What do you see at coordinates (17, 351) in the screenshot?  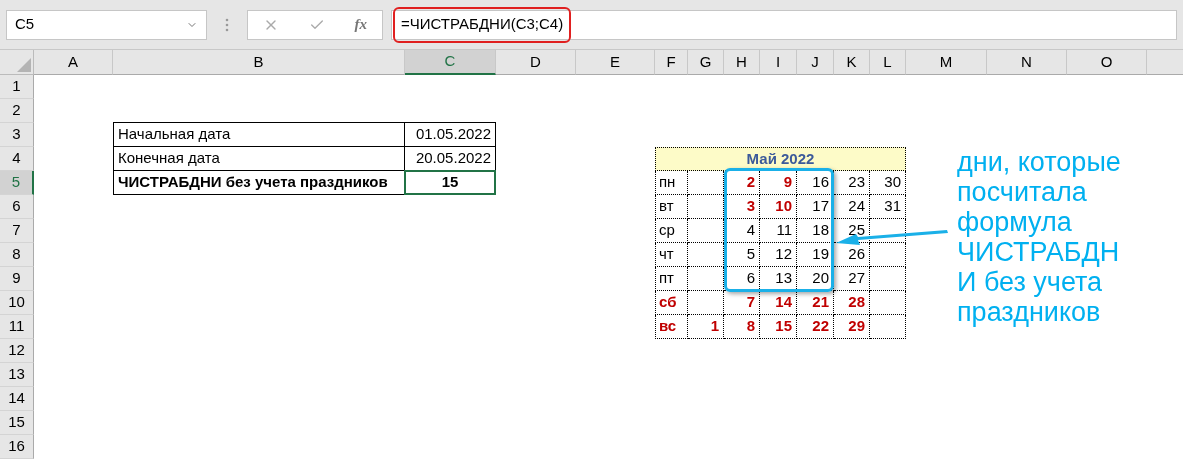 I see `row-header: 12` at bounding box center [17, 351].